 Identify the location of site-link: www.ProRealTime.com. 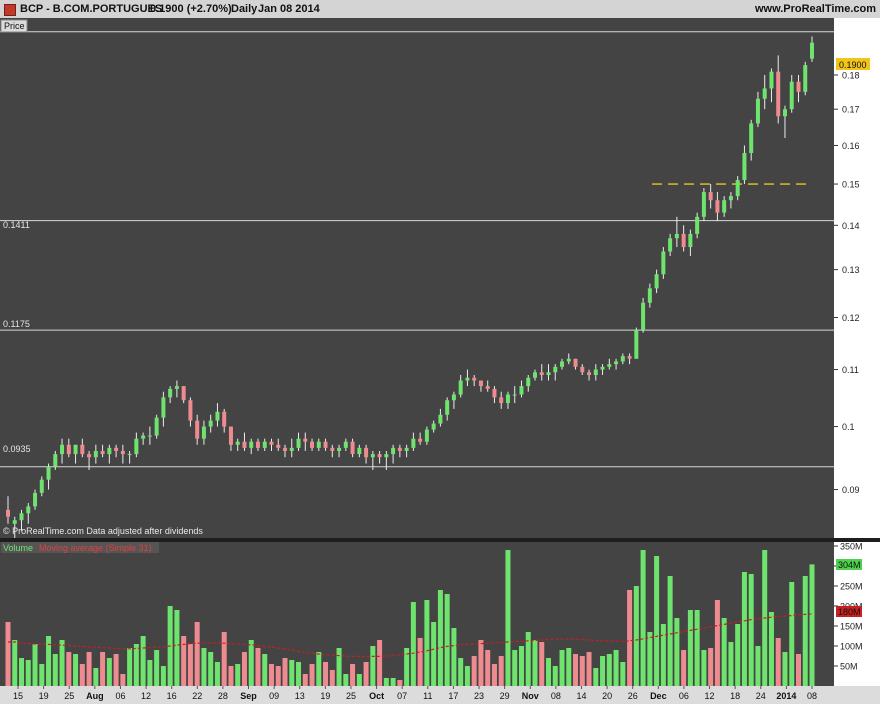
(815, 9).